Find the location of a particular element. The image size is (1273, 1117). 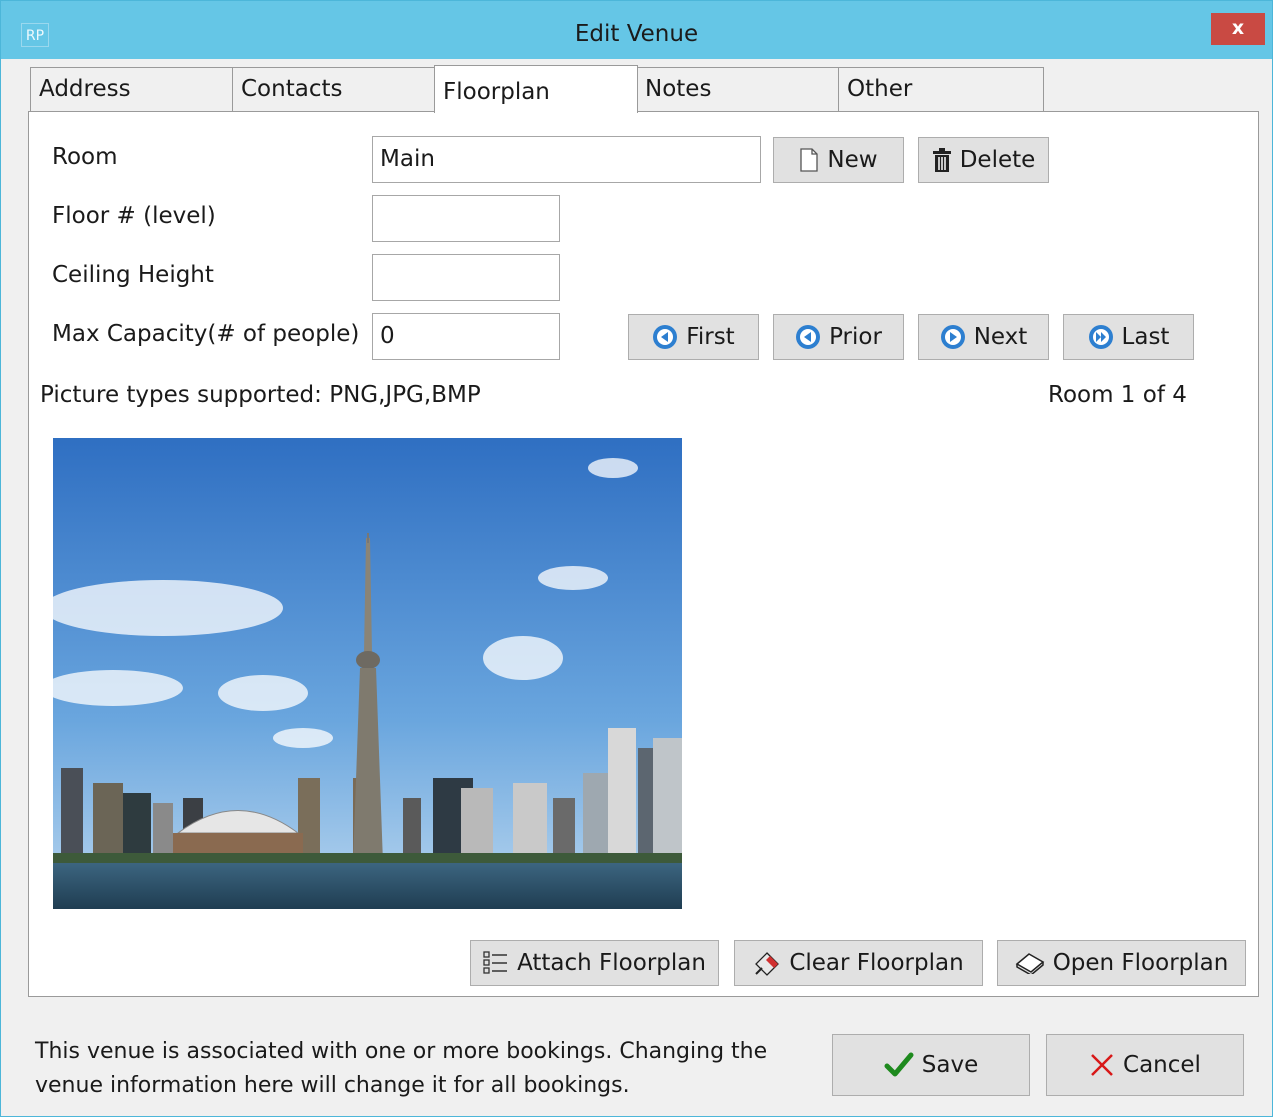

first-button: First is located at coordinates (693, 337).